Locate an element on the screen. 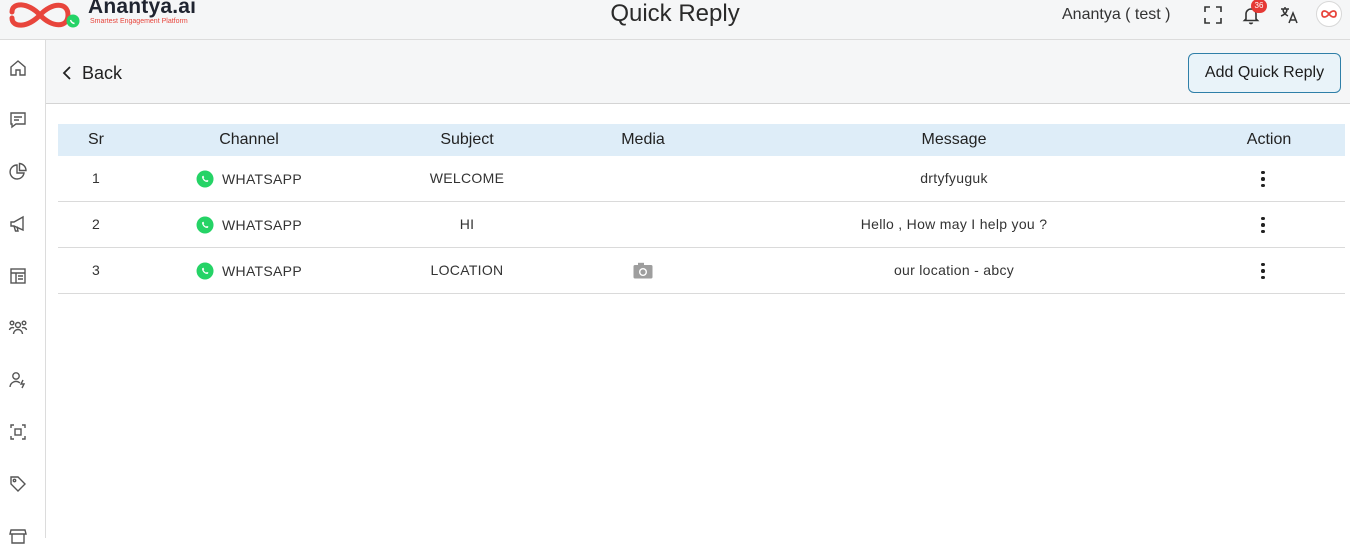 This screenshot has height=548, width=1350. brand-logo: Anantya.ai Smartest Engagement Platform is located at coordinates (104, 16).